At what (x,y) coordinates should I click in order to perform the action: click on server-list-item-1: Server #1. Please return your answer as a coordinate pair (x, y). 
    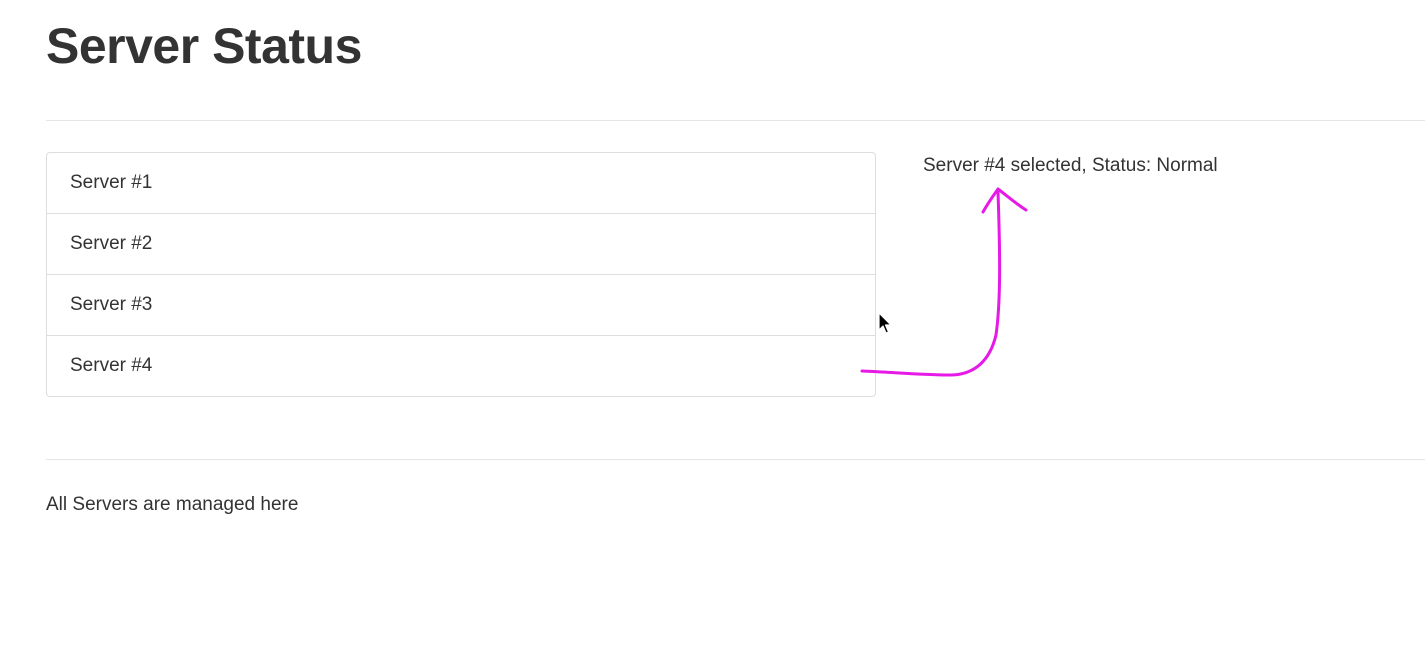
    Looking at the image, I should click on (461, 183).